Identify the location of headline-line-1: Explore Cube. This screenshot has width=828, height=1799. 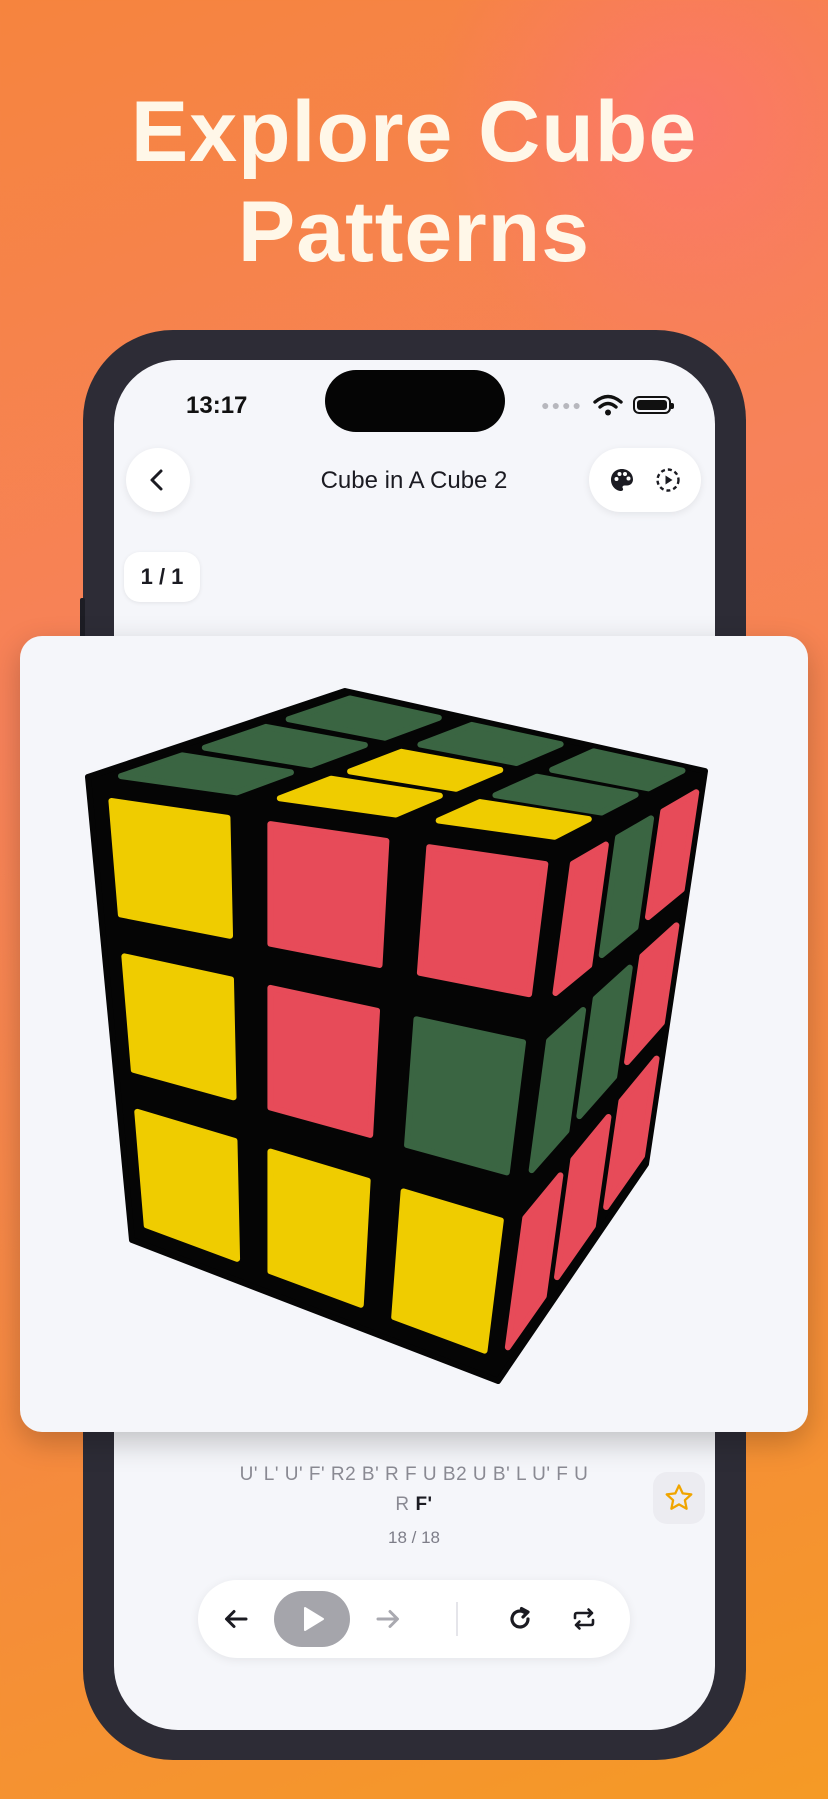
(414, 132).